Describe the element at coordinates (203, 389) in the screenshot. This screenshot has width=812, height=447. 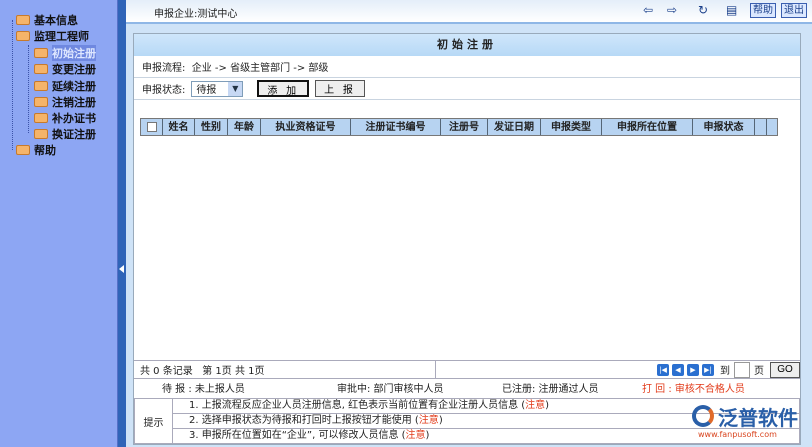
I see `legend-pending: 待 报 : 未上报人员` at that location.